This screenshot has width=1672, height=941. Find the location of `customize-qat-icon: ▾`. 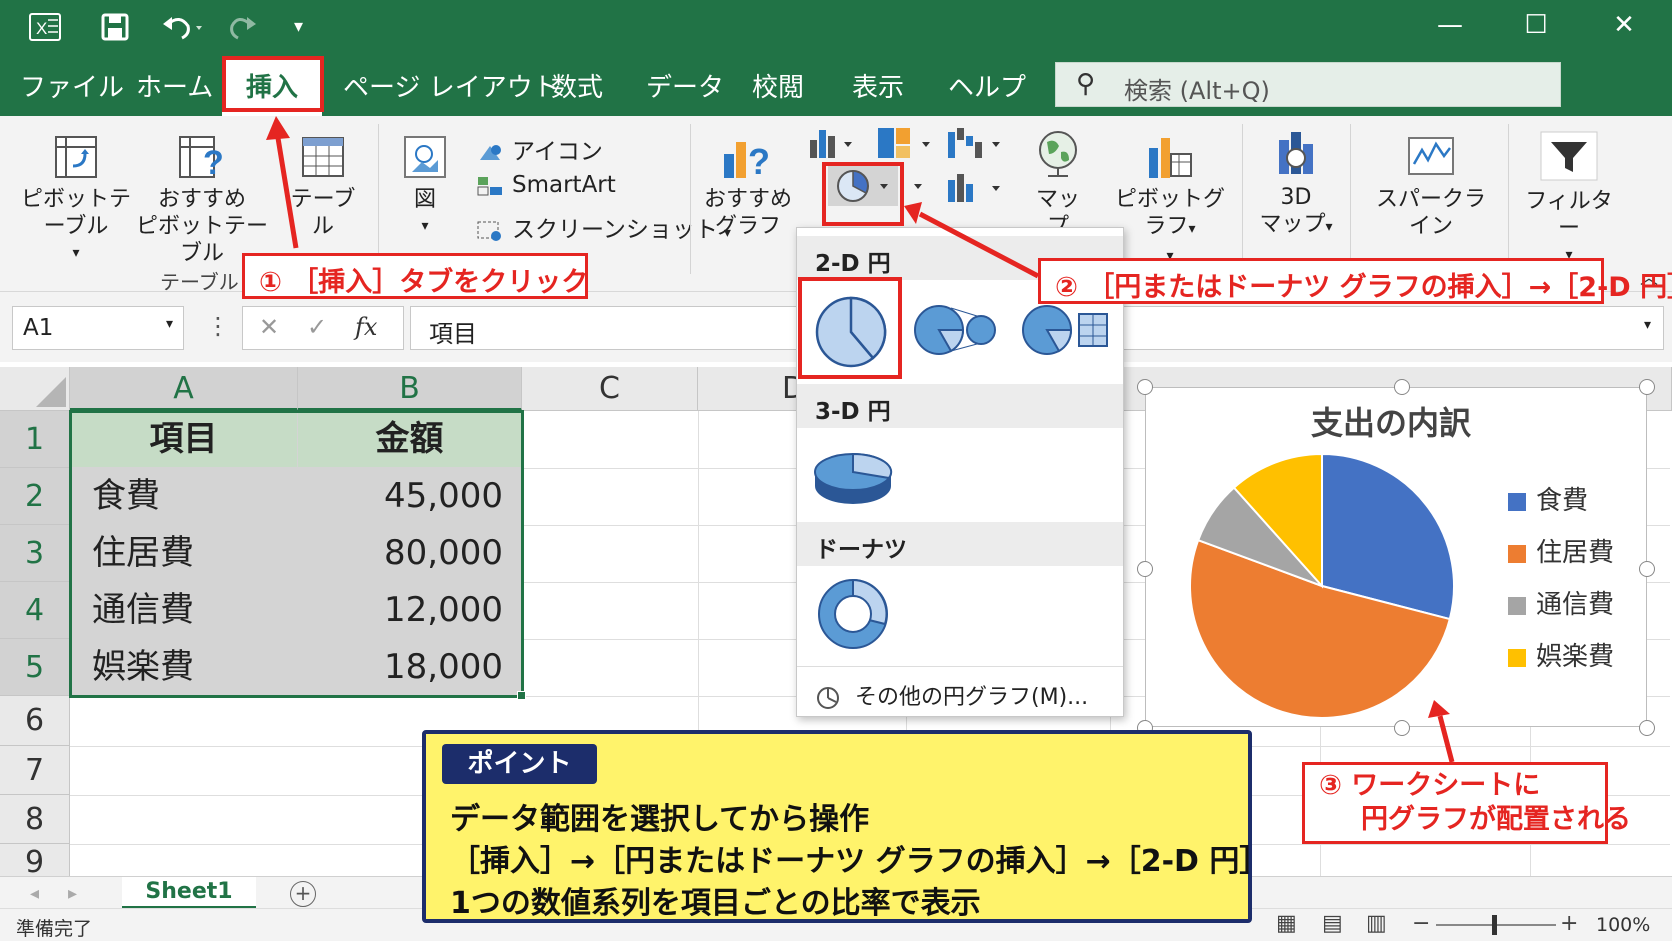

customize-qat-icon: ▾ is located at coordinates (298, 26).